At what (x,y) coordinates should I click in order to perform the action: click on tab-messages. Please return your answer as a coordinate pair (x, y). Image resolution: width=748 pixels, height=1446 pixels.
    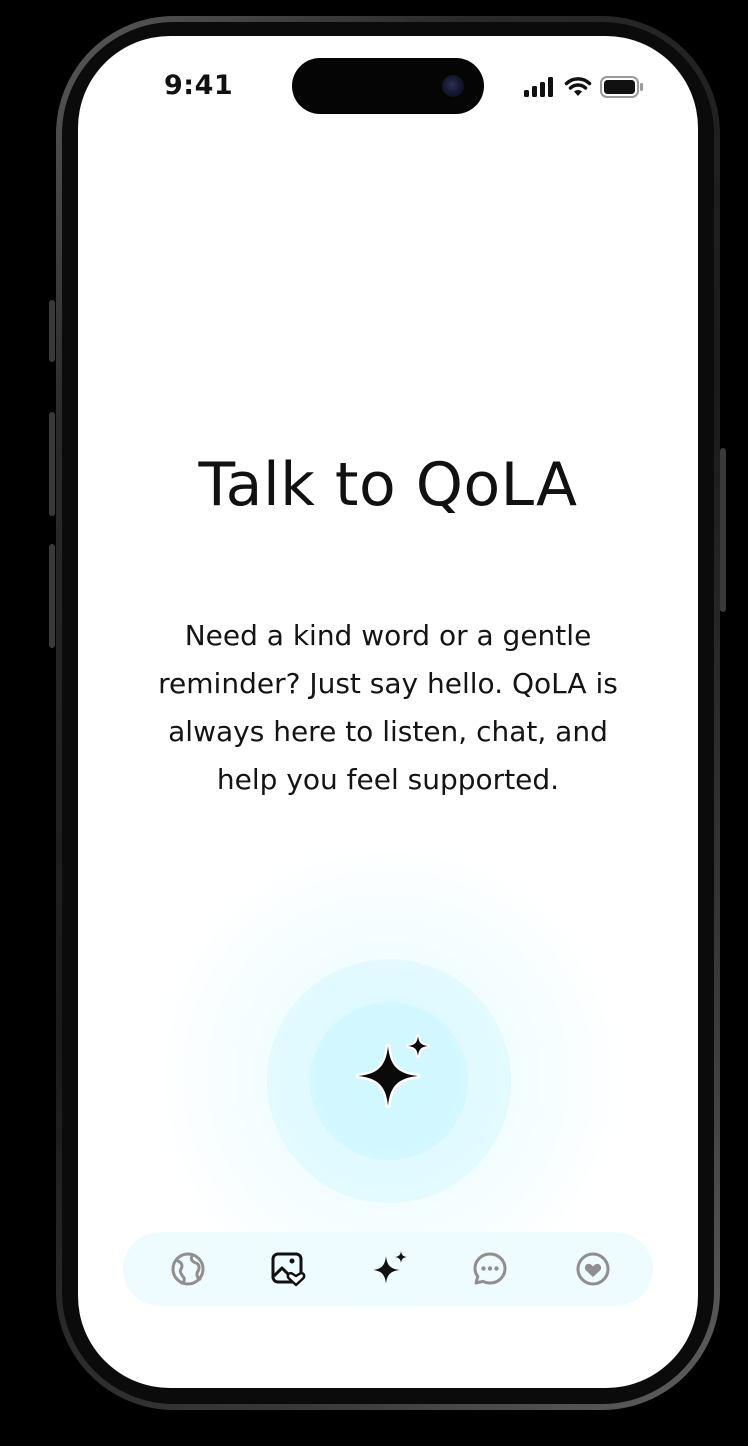
    Looking at the image, I should click on (490, 1269).